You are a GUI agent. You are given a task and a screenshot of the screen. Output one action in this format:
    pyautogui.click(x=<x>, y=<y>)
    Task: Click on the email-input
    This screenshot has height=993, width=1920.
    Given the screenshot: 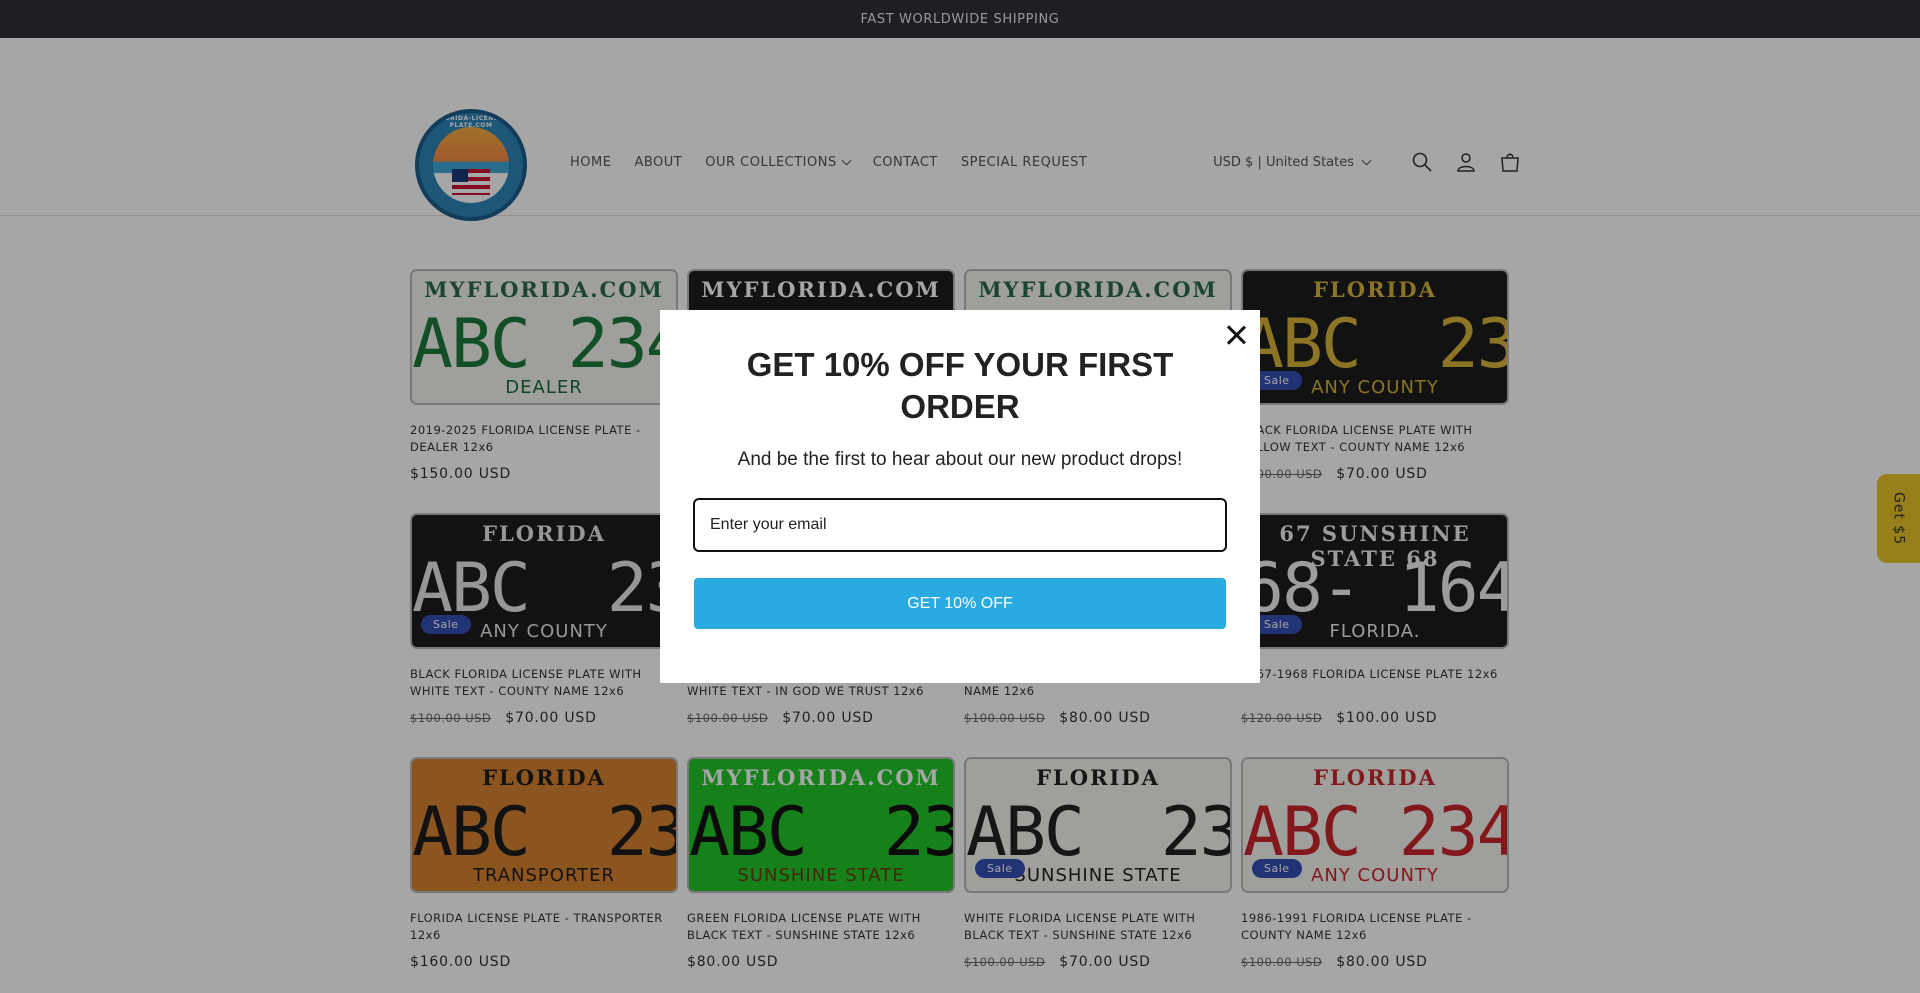 What is the action you would take?
    pyautogui.click(x=960, y=525)
    